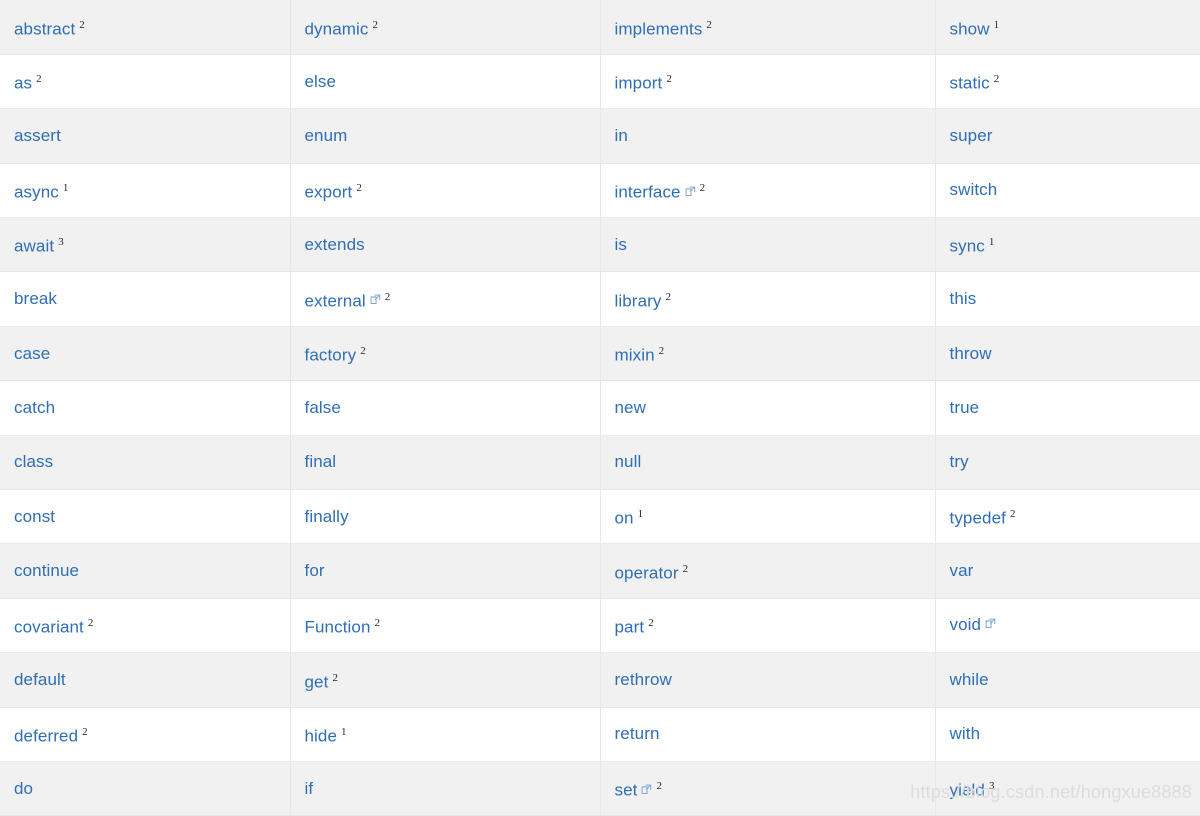 The image size is (1200, 816). What do you see at coordinates (631, 407) in the screenshot?
I see `keyword-link-new: new` at bounding box center [631, 407].